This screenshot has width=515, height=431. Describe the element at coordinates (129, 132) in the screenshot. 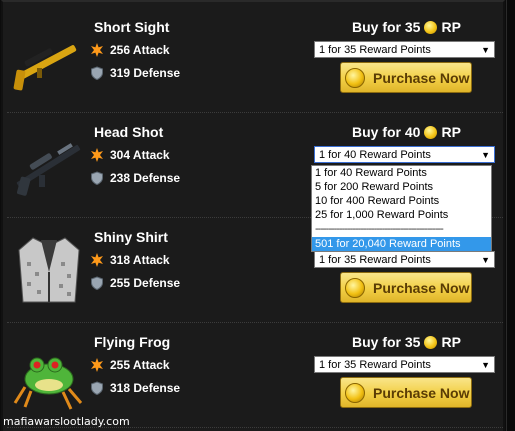

I see `item-name: Head Shot` at that location.